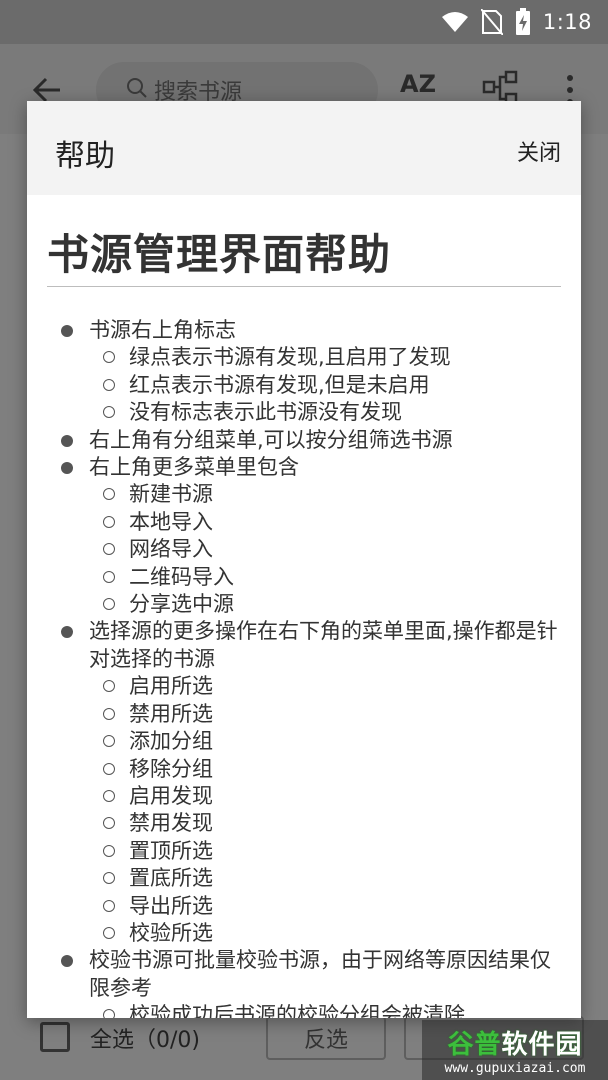 Image resolution: width=608 pixels, height=1080 pixels. I want to click on close-button: 关闭, so click(539, 151).